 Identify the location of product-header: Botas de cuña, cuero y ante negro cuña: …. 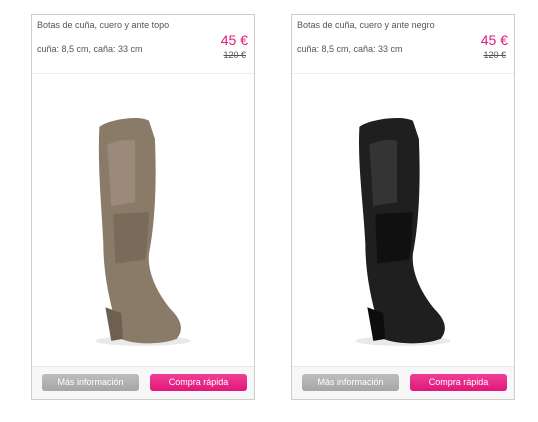
(403, 44).